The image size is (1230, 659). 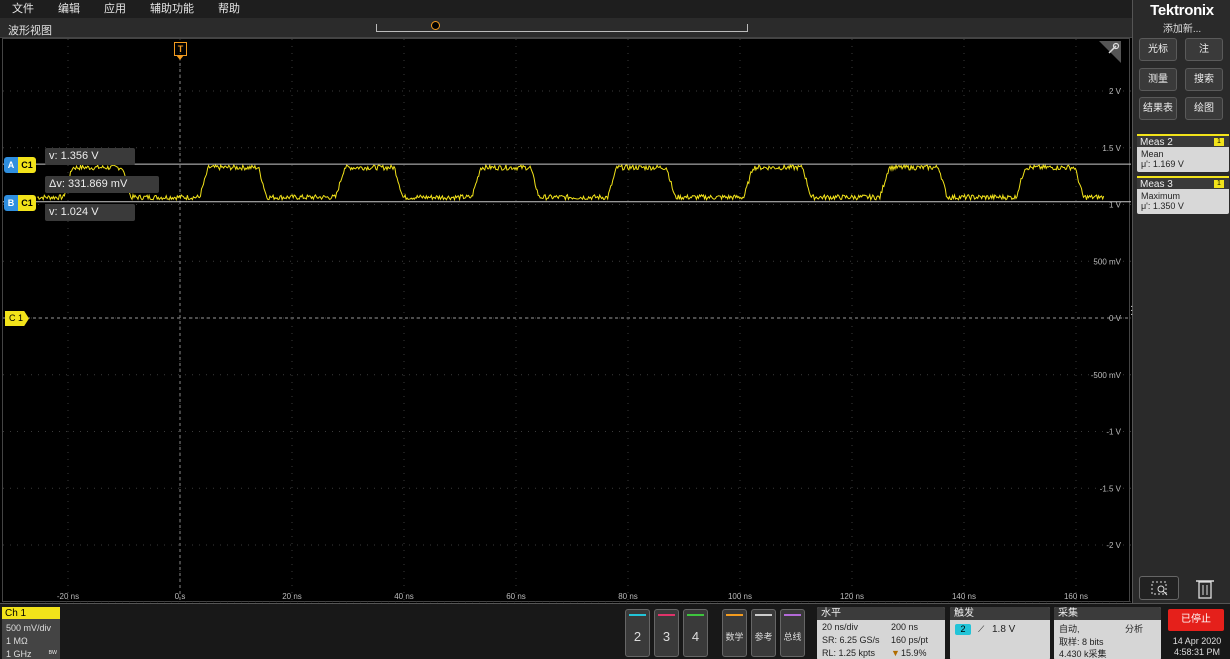 I want to click on meas-3-title: Meas 3, so click(x=1156, y=184).